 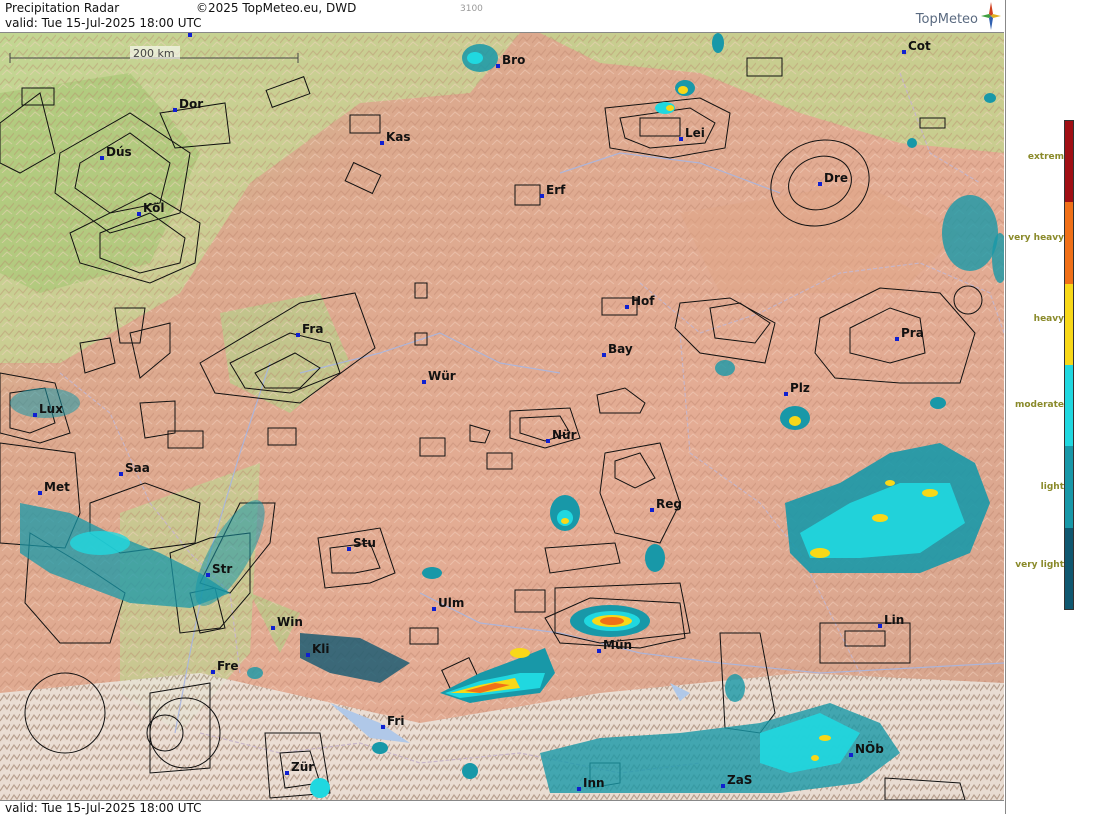 What do you see at coordinates (1048, 319) in the screenshot?
I see `legend-label-heavy: heavy` at bounding box center [1048, 319].